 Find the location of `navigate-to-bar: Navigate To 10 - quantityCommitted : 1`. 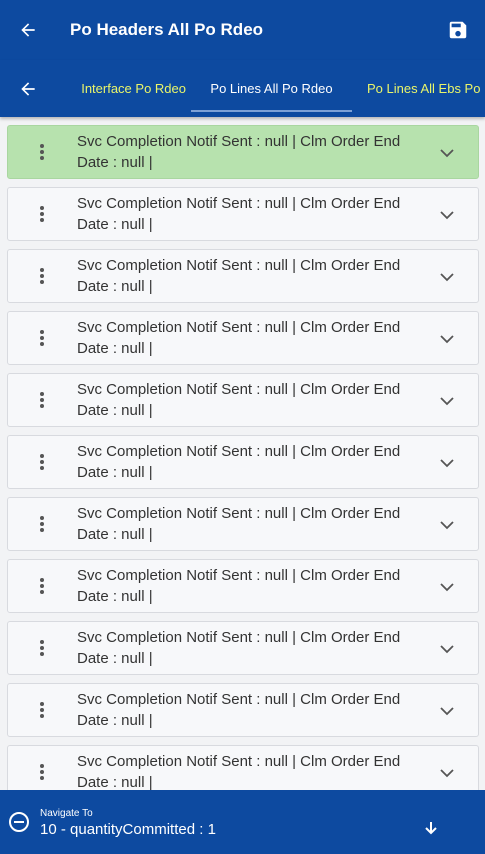

navigate-to-bar: Navigate To 10 - quantityCommitted : 1 is located at coordinates (242, 822).